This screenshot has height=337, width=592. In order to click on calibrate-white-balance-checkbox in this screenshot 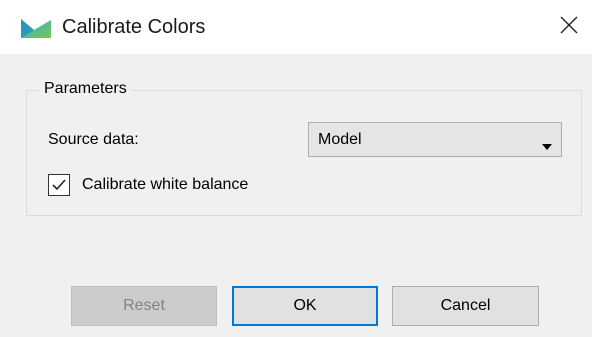, I will do `click(59, 185)`.